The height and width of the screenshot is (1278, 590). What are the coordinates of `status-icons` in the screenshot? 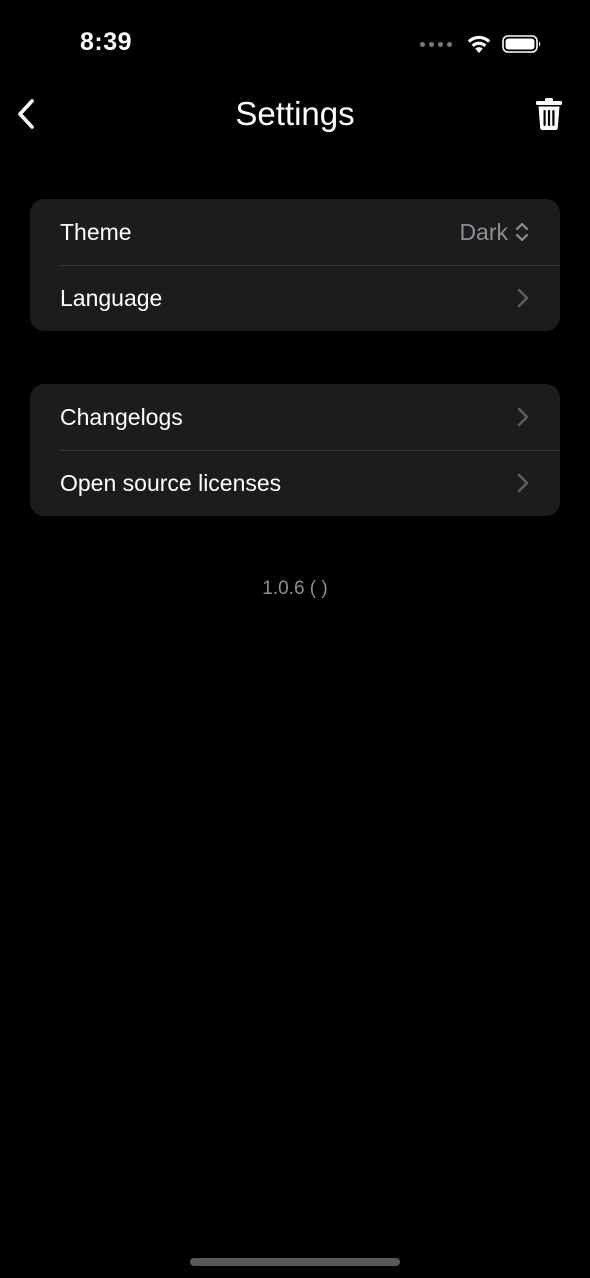 It's located at (481, 44).